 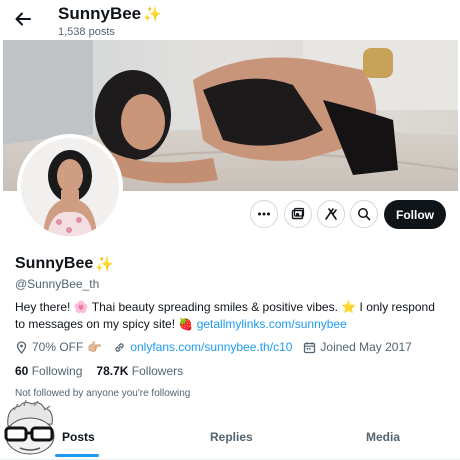 What do you see at coordinates (349, 307) in the screenshot?
I see `star-emoji: ⭐` at bounding box center [349, 307].